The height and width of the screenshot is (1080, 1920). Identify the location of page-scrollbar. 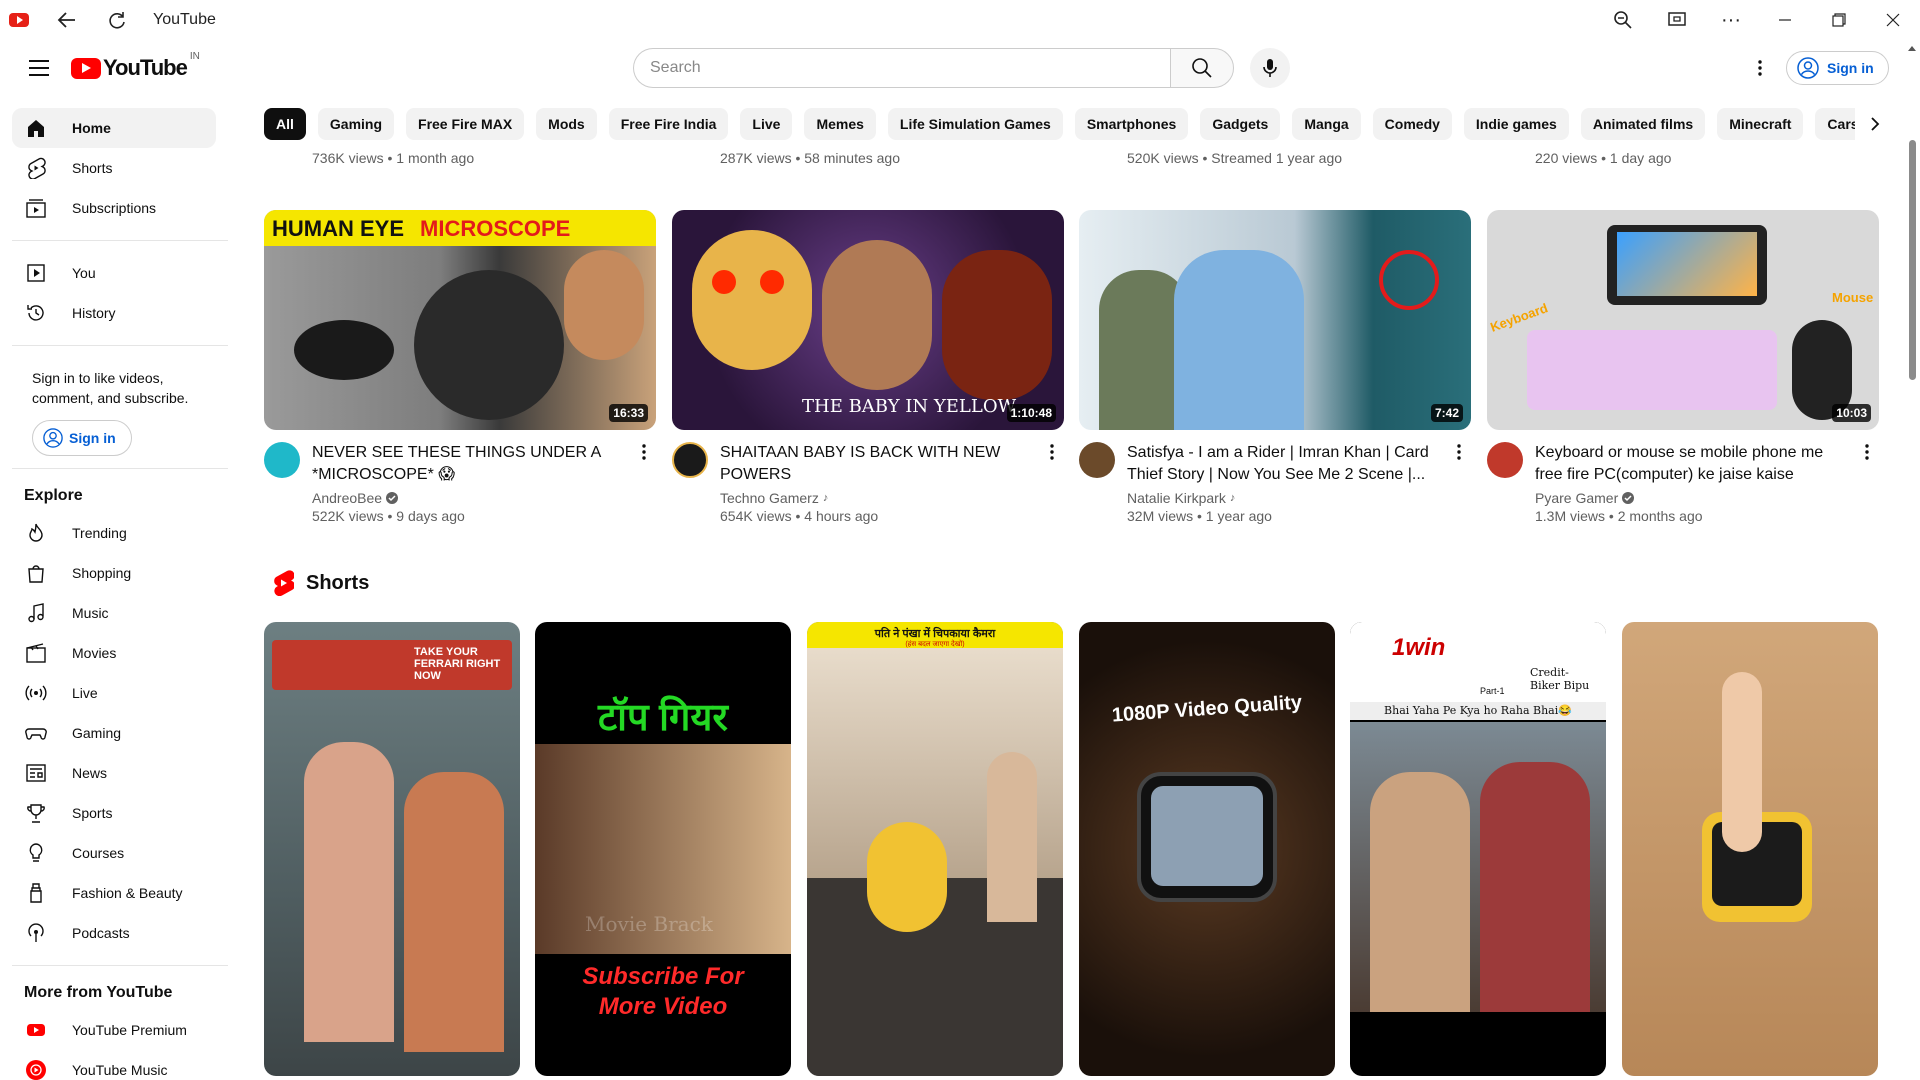
(1912, 560).